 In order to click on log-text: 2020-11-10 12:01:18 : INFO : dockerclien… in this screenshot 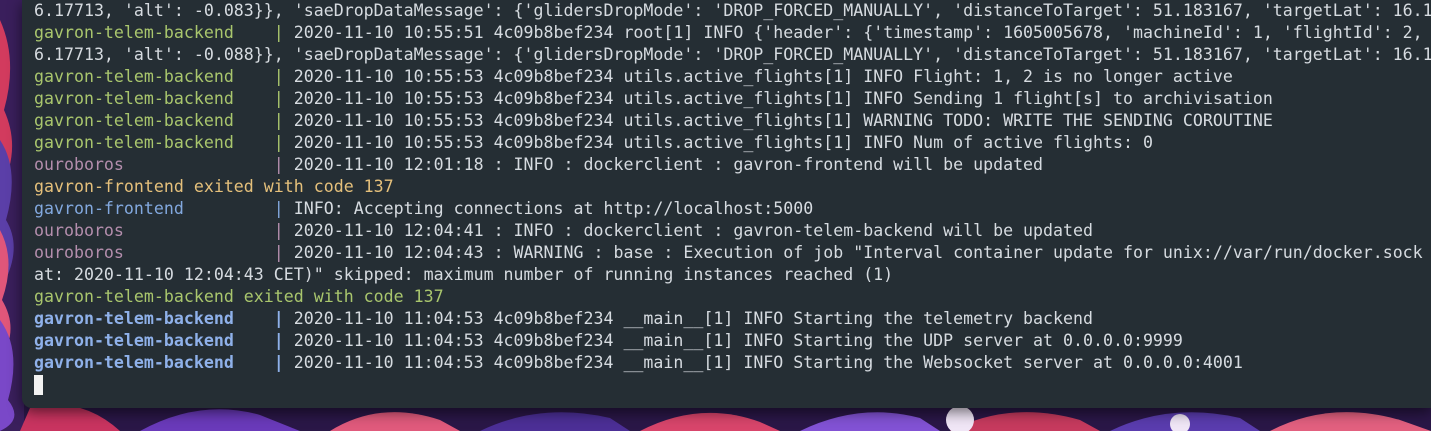, I will do `click(668, 164)`.